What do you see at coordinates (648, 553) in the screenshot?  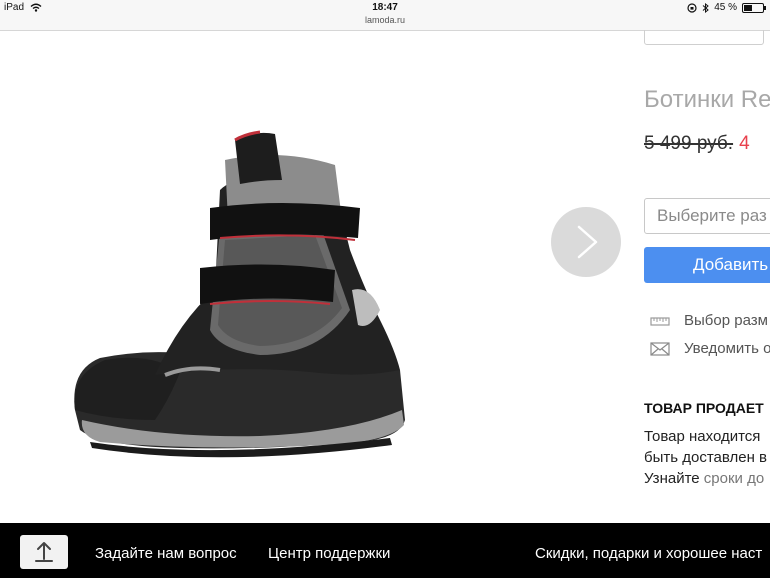 I see `promo-link: Скидки, подарки и хорошее наст` at bounding box center [648, 553].